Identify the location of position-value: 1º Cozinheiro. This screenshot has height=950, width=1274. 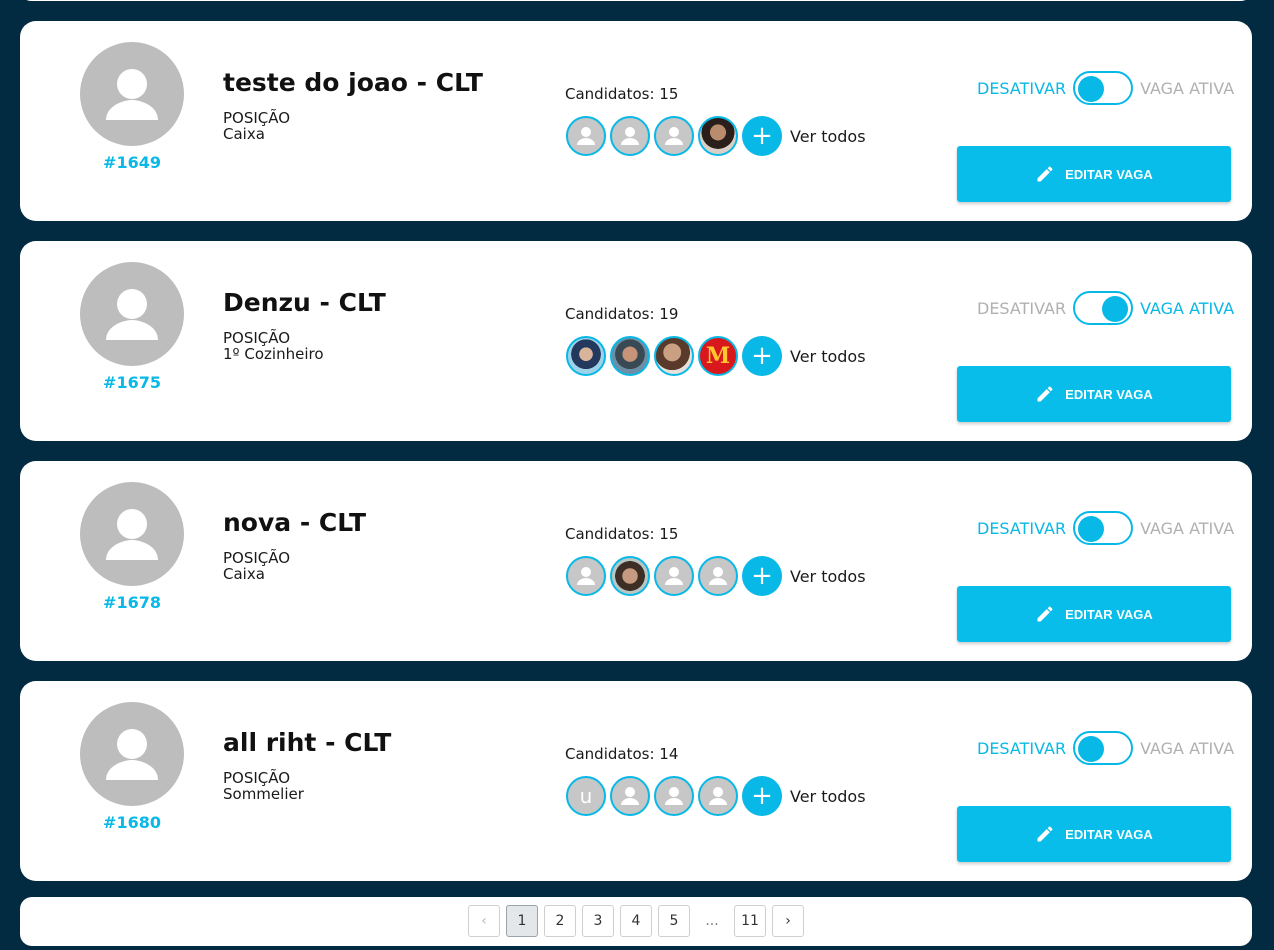
(273, 354).